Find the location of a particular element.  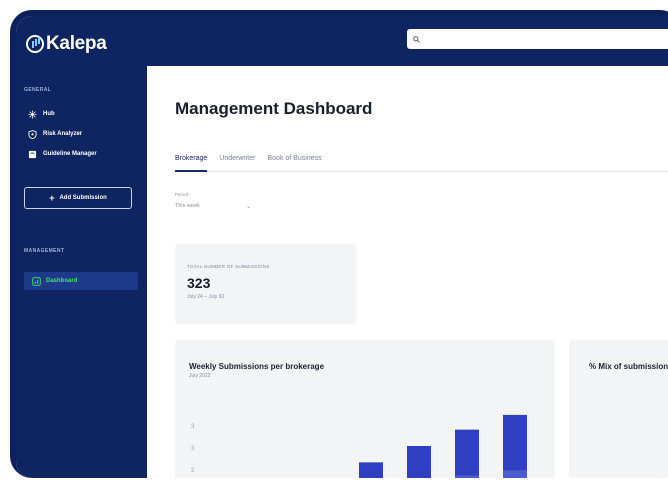

search-box is located at coordinates (537, 39).